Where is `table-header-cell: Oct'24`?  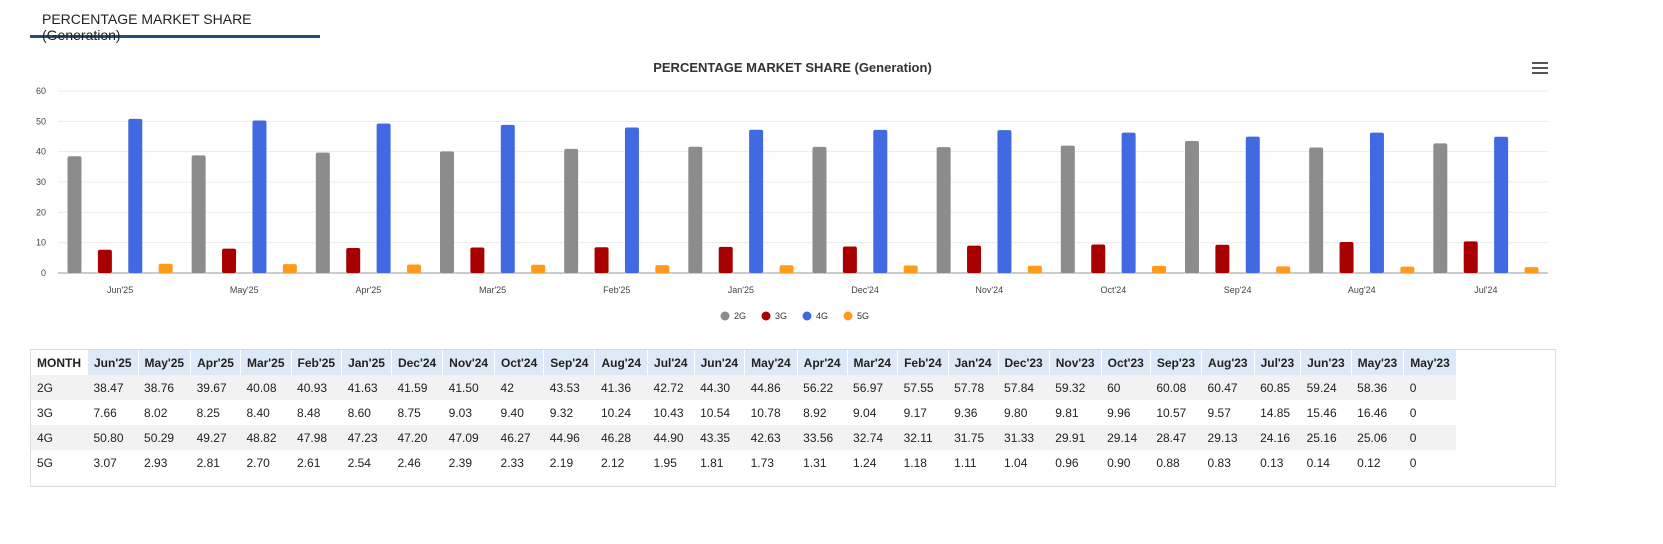 table-header-cell: Oct'24 is located at coordinates (519, 362).